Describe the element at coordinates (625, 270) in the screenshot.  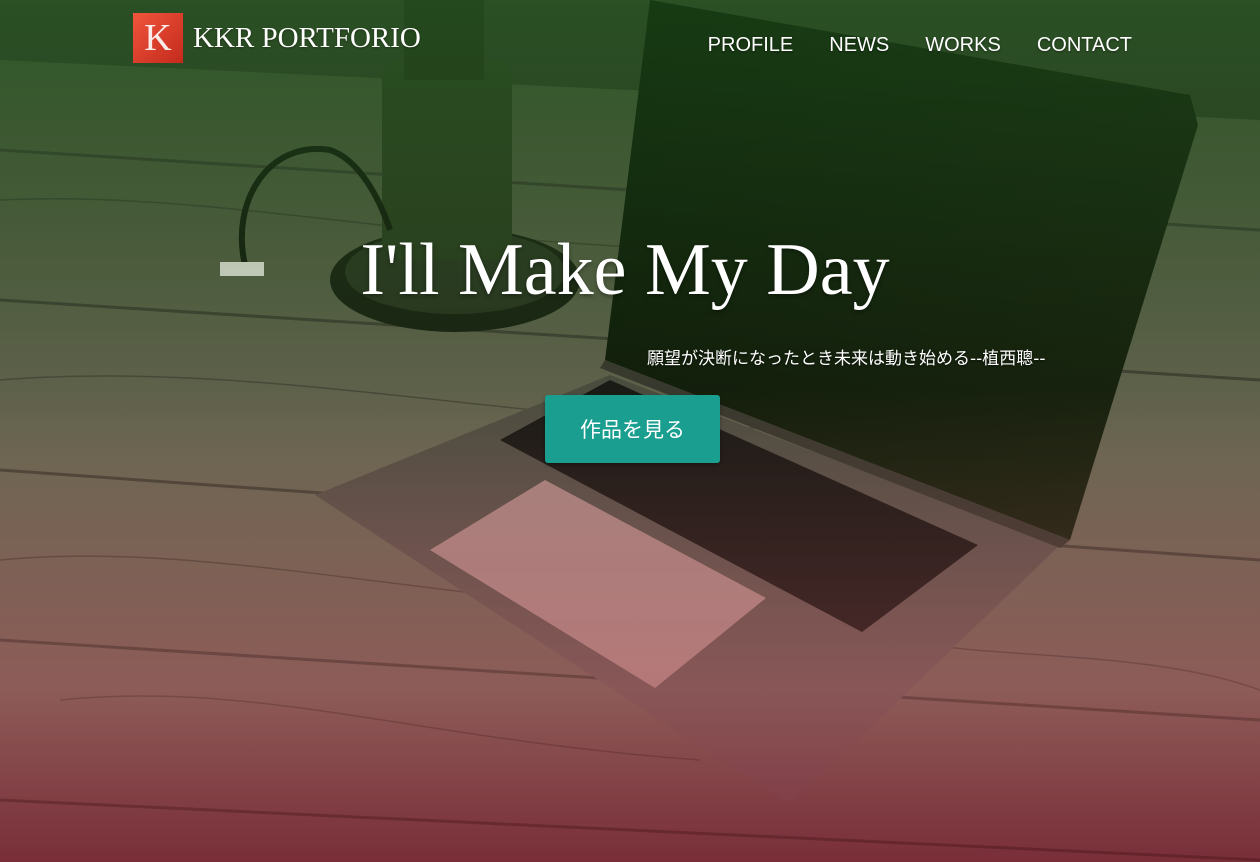
I see `hero-headline: I'll Make My Day` at that location.